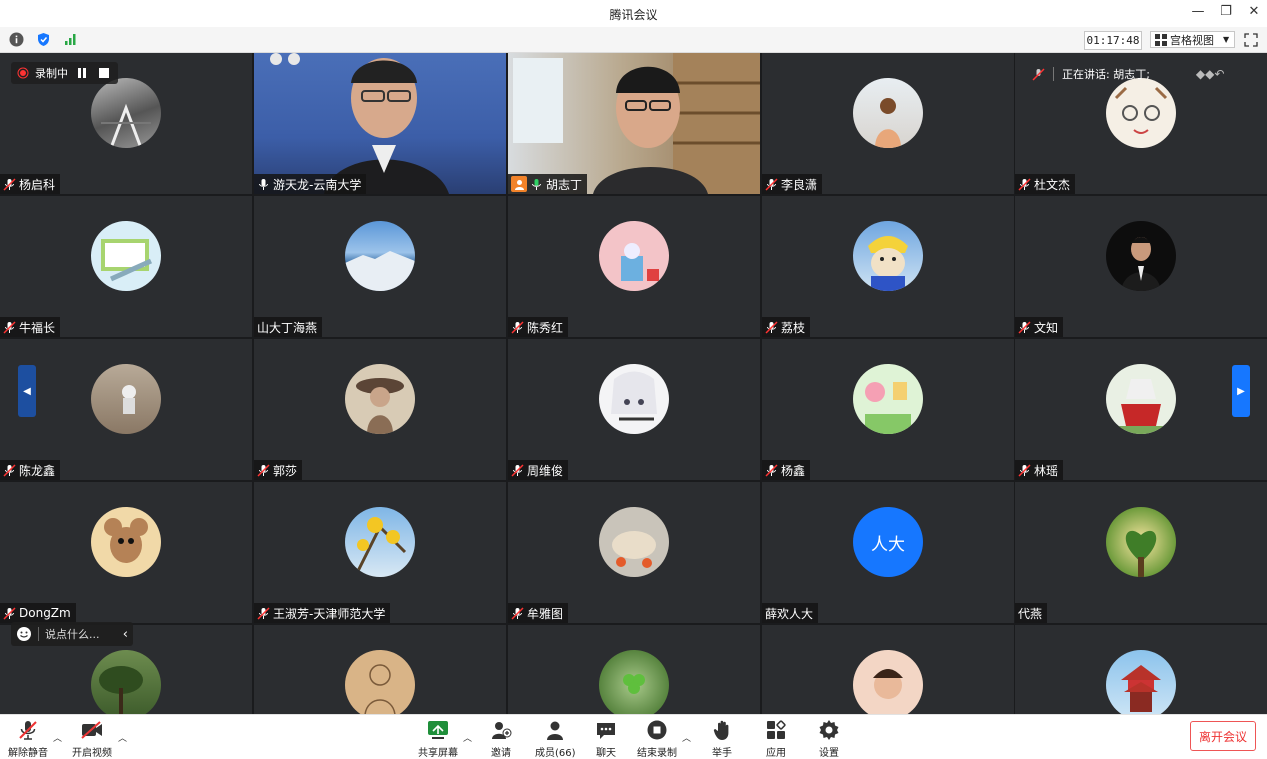 This screenshot has width=1267, height=759. I want to click on leave-meeting-button: 离开会议, so click(1223, 736).